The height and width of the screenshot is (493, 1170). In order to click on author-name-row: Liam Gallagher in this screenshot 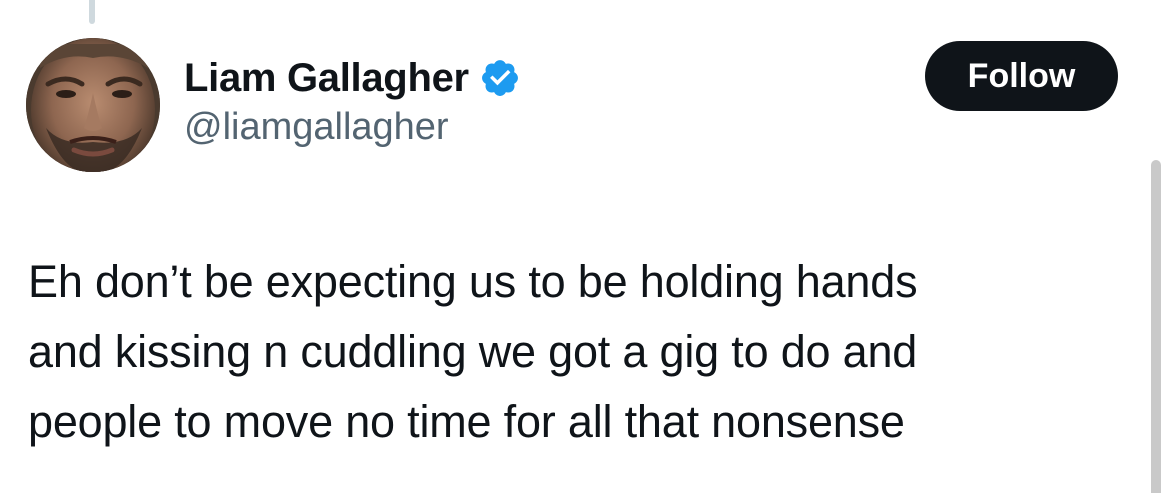, I will do `click(352, 78)`.